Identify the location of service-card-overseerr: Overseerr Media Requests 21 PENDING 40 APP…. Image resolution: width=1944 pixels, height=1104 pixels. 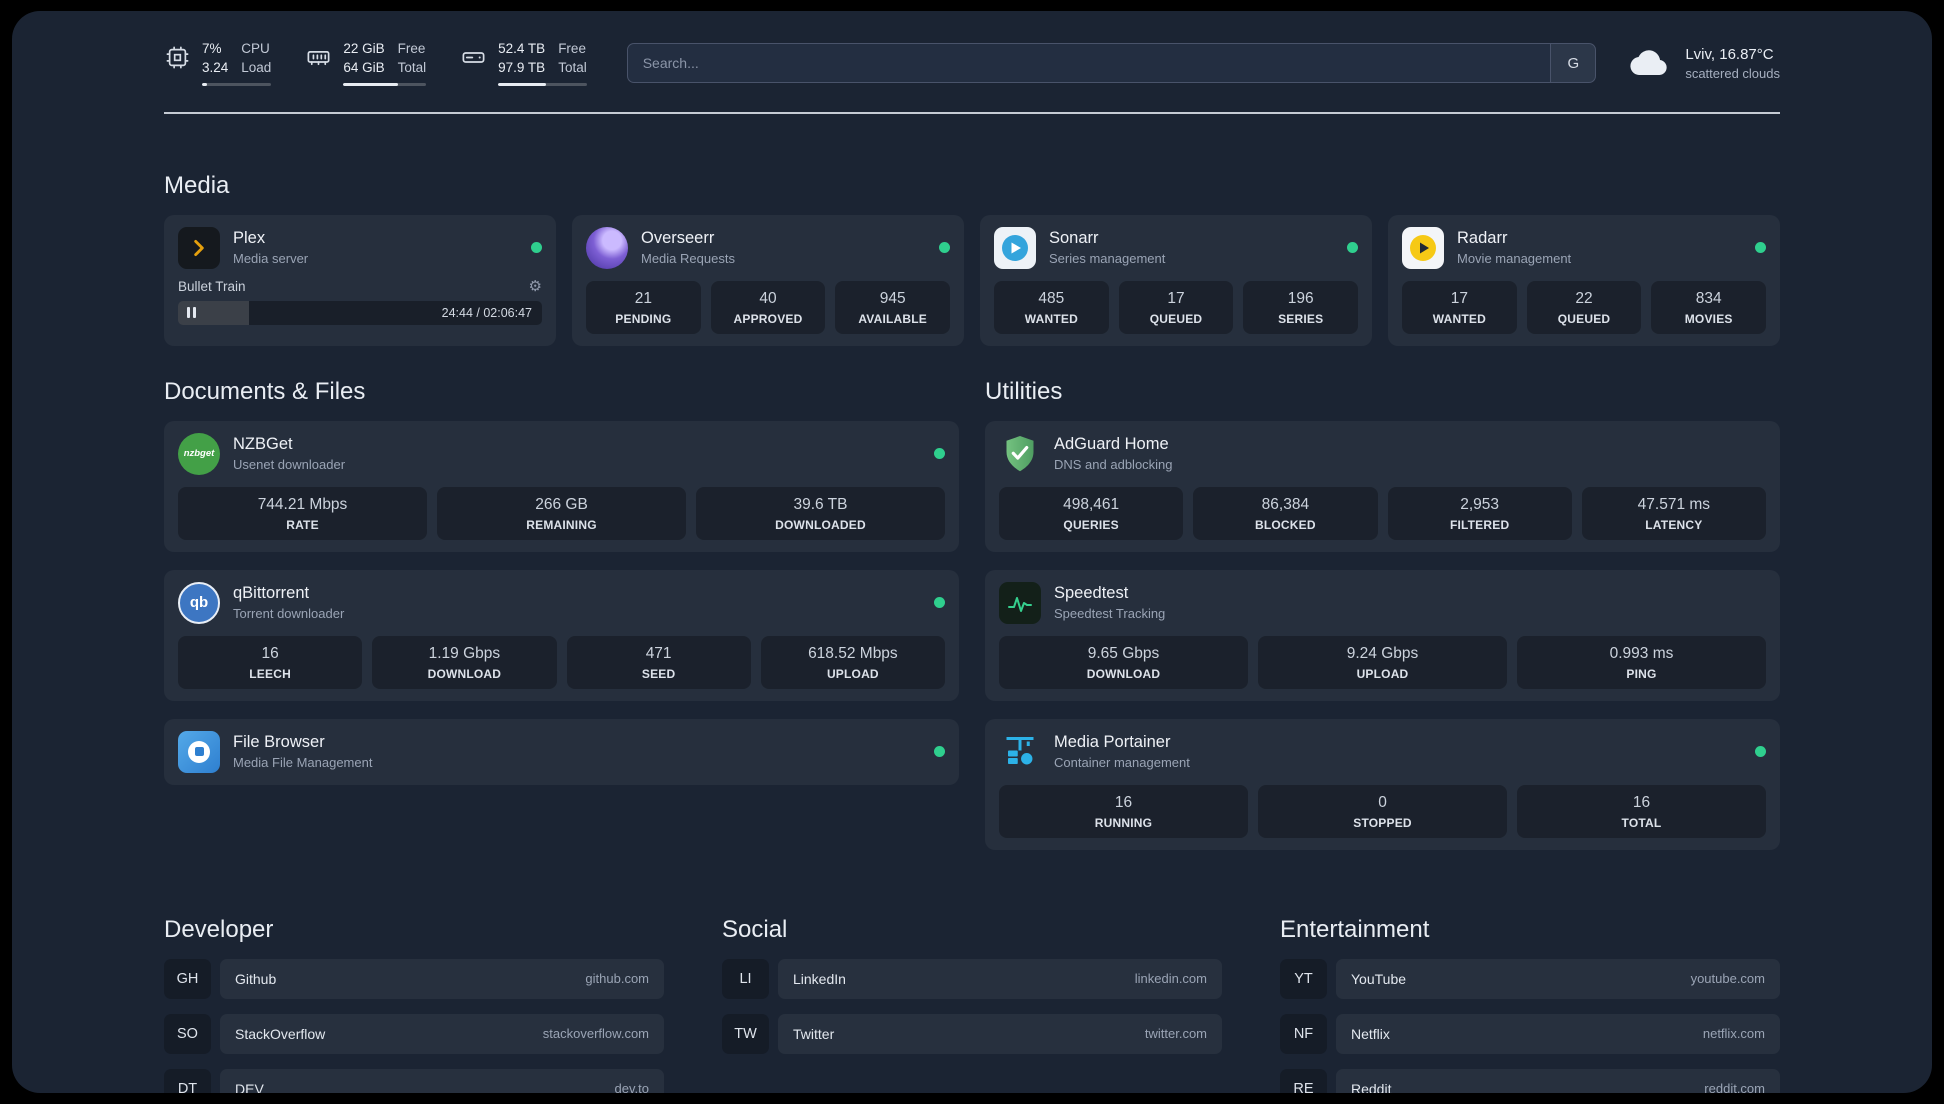
(768, 280).